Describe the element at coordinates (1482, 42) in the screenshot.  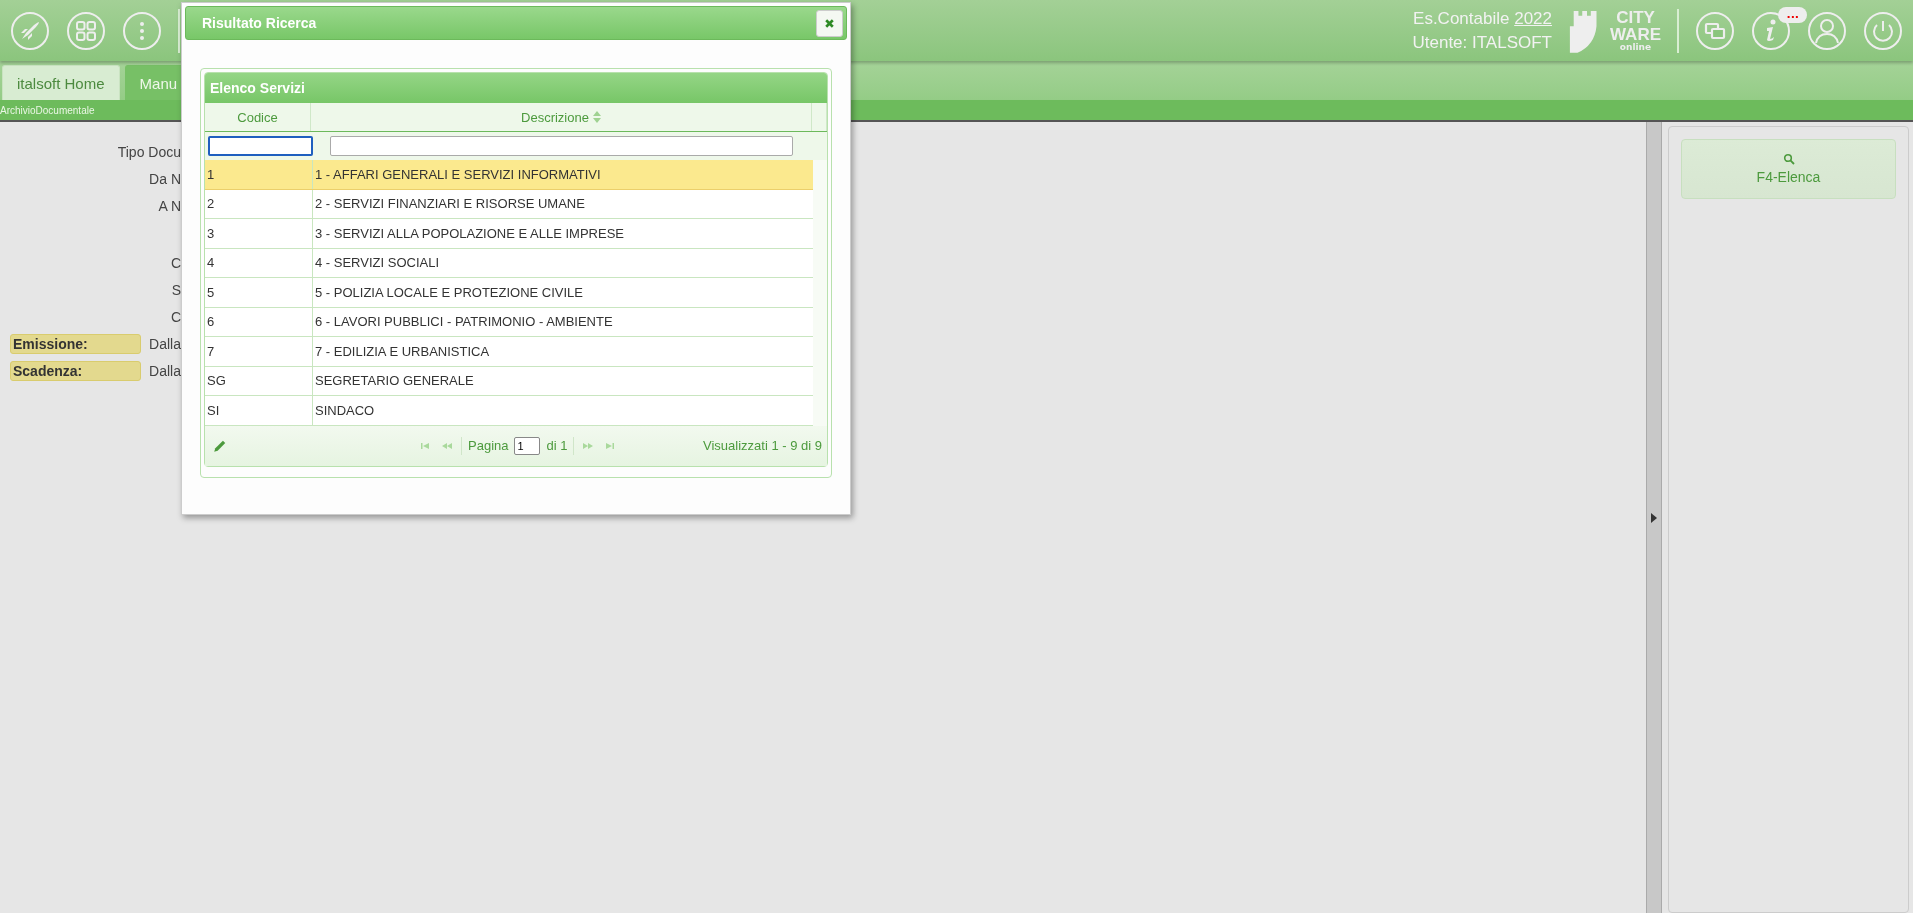
I see `user-label: Utente: ITALSOFT` at that location.